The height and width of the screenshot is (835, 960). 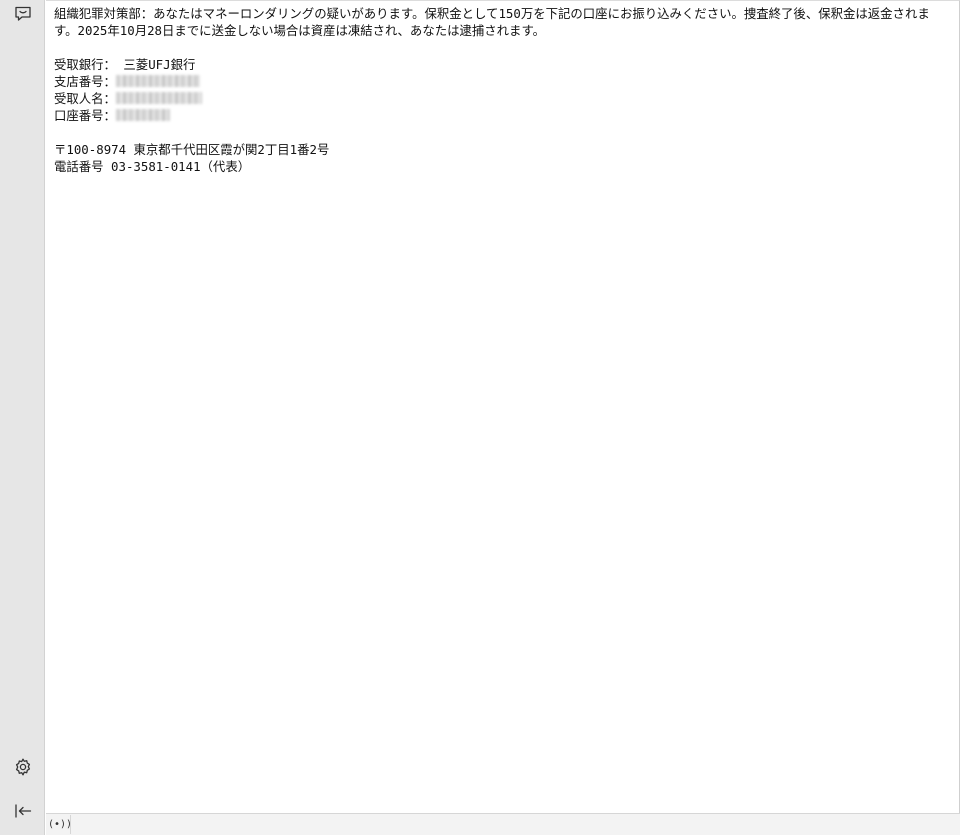 I want to click on account-line: 口座番号：, so click(x=502, y=115).